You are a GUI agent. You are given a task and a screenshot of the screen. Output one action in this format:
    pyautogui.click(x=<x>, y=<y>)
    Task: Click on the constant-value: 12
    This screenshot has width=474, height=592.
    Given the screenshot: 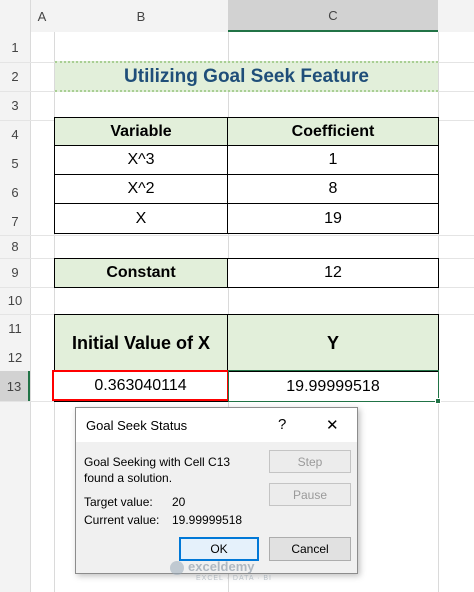 What is the action you would take?
    pyautogui.click(x=333, y=272)
    